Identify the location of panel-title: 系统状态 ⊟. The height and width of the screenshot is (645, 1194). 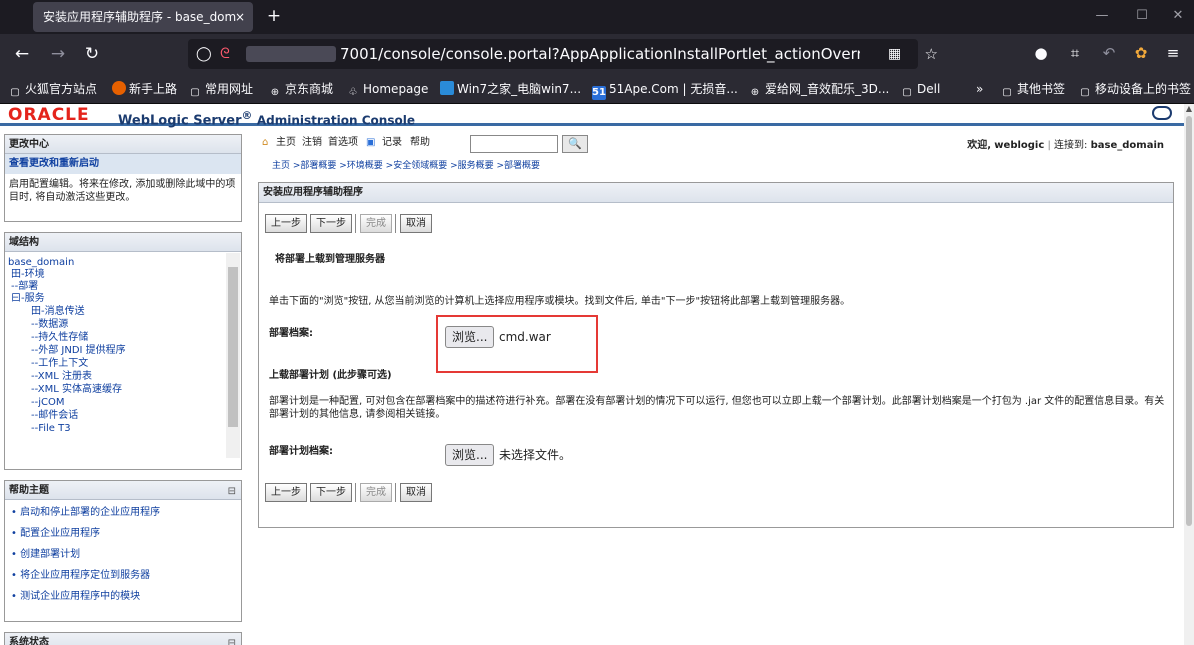
(123, 639).